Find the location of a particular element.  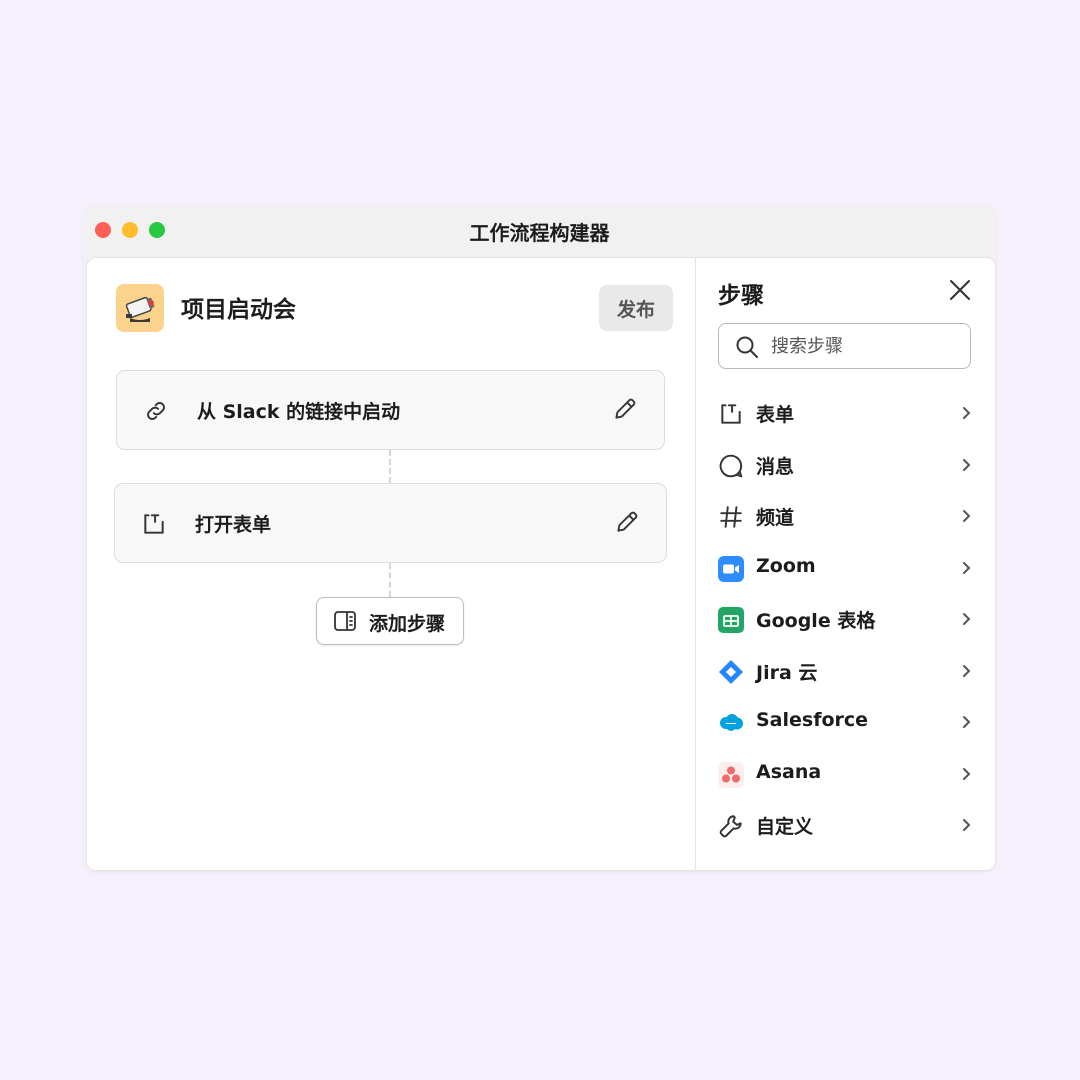

step-type-label: Asana is located at coordinates (789, 772).